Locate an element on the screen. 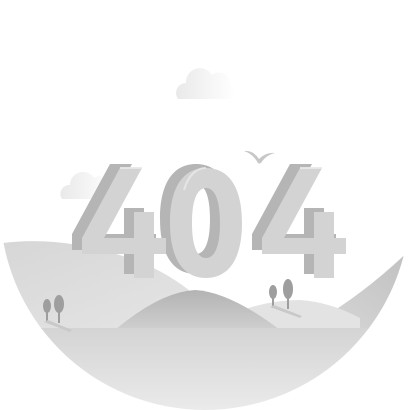 This screenshot has height=410, width=410. bird-icon is located at coordinates (259, 157).